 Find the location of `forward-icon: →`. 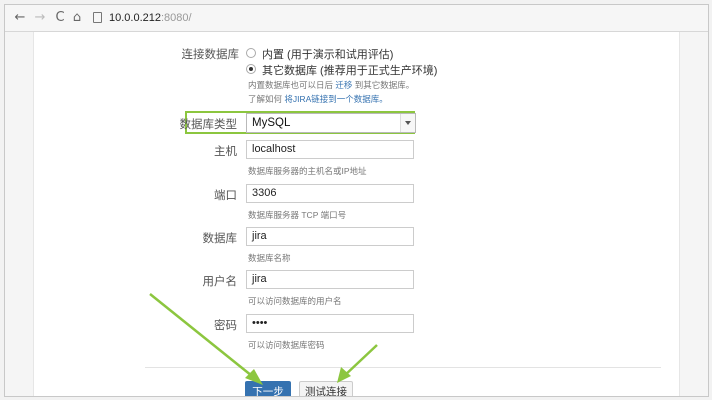

forward-icon: → is located at coordinates (40, 18).